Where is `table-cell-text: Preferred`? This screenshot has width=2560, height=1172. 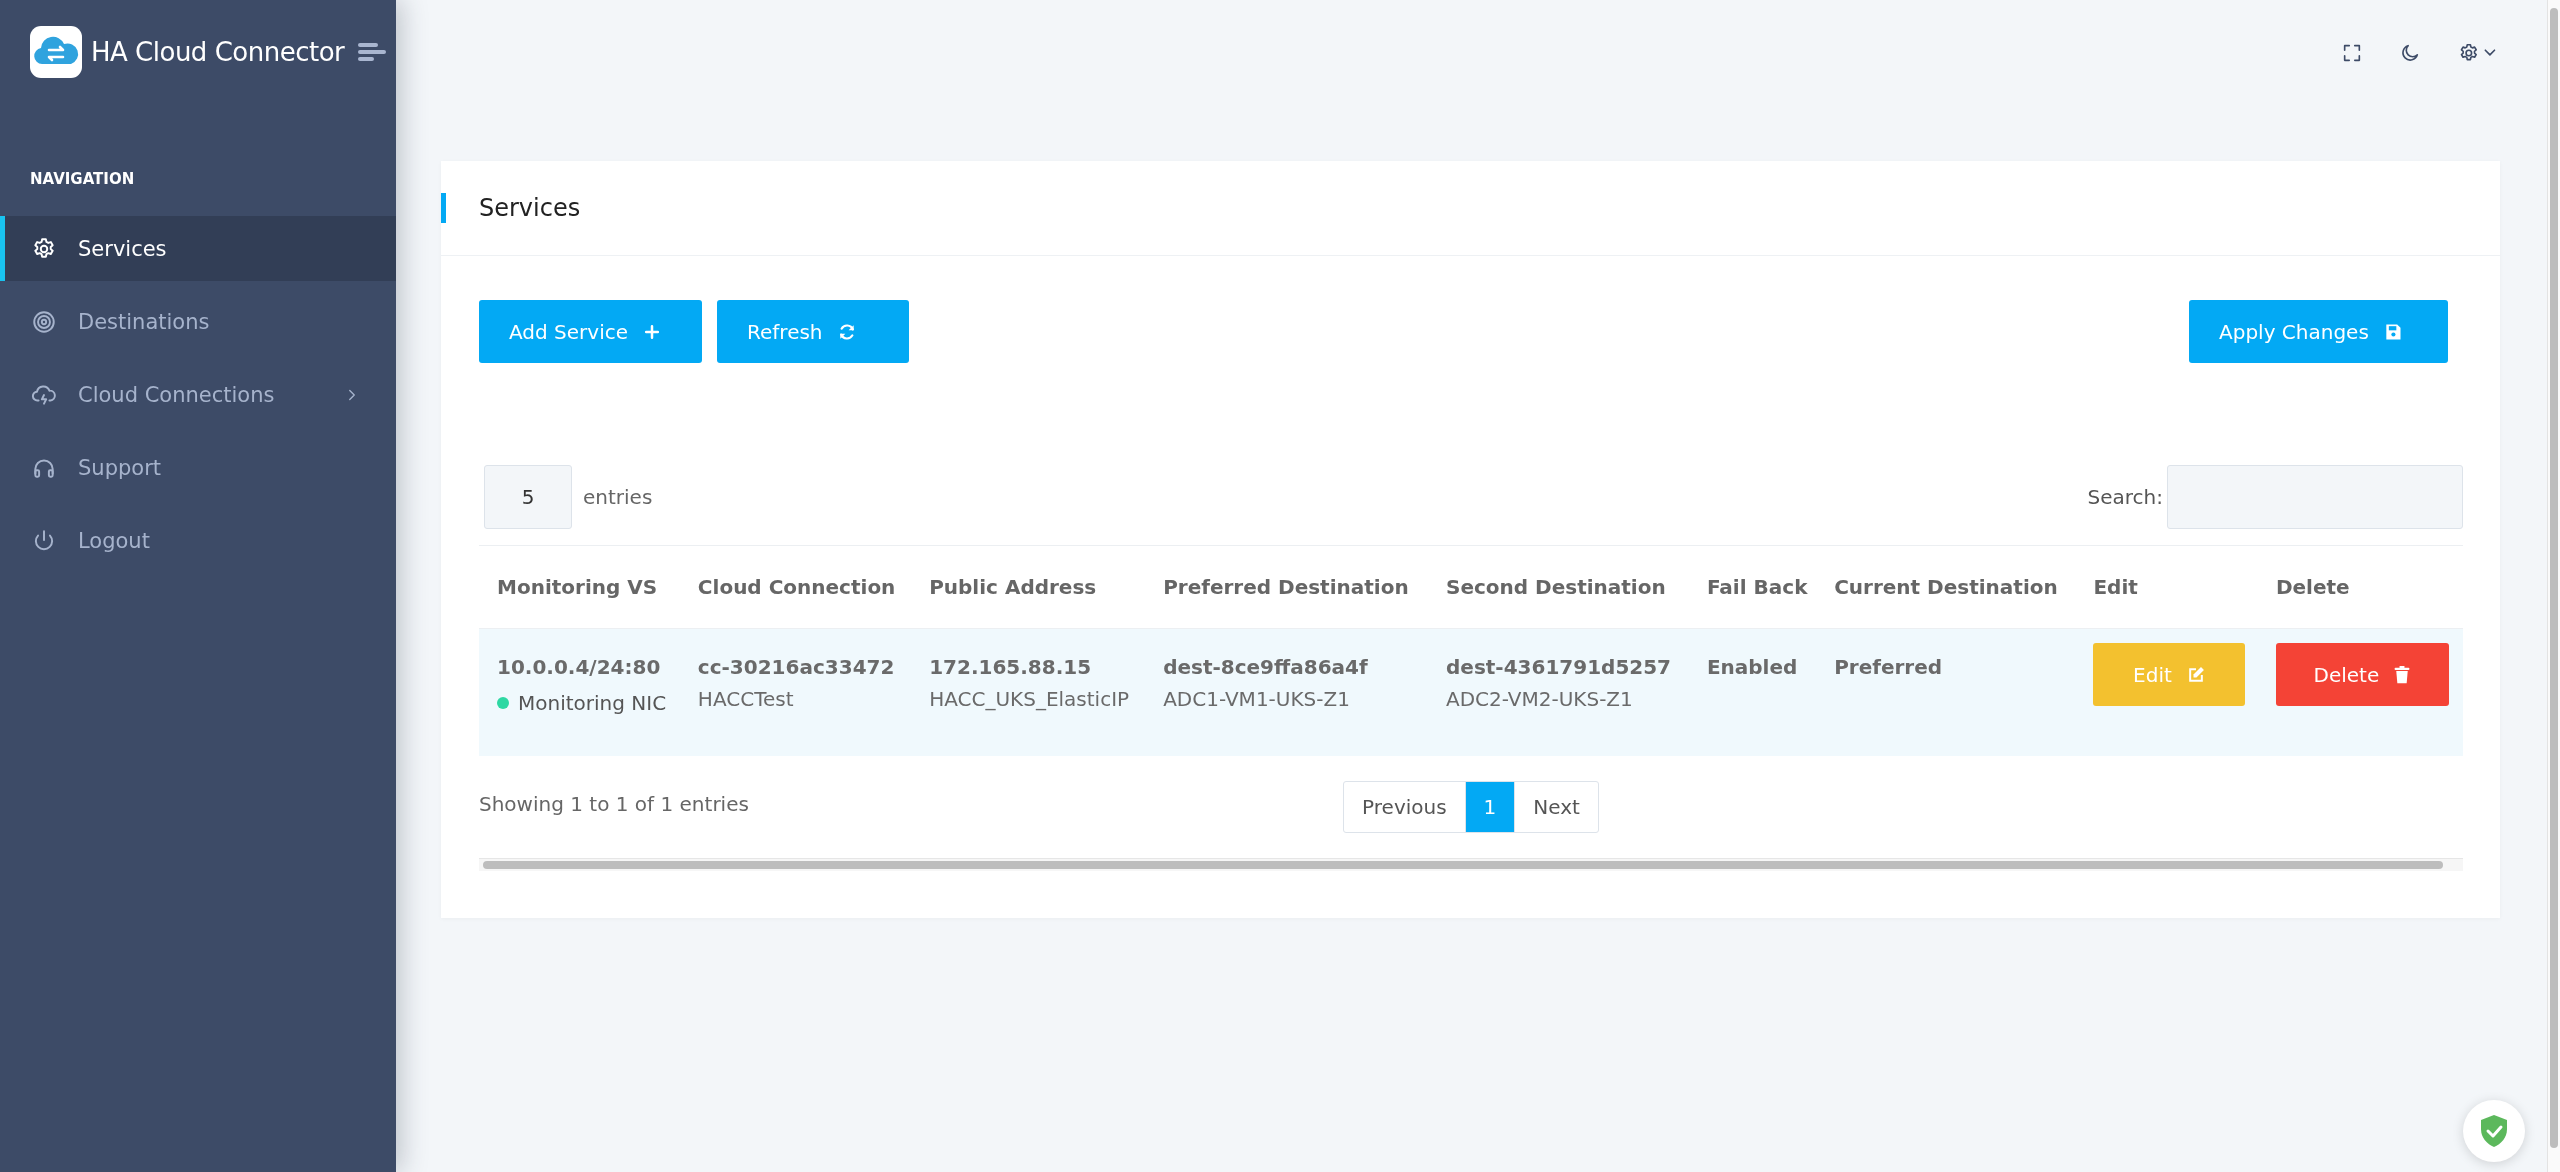
table-cell-text: Preferred is located at coordinates (1889, 667).